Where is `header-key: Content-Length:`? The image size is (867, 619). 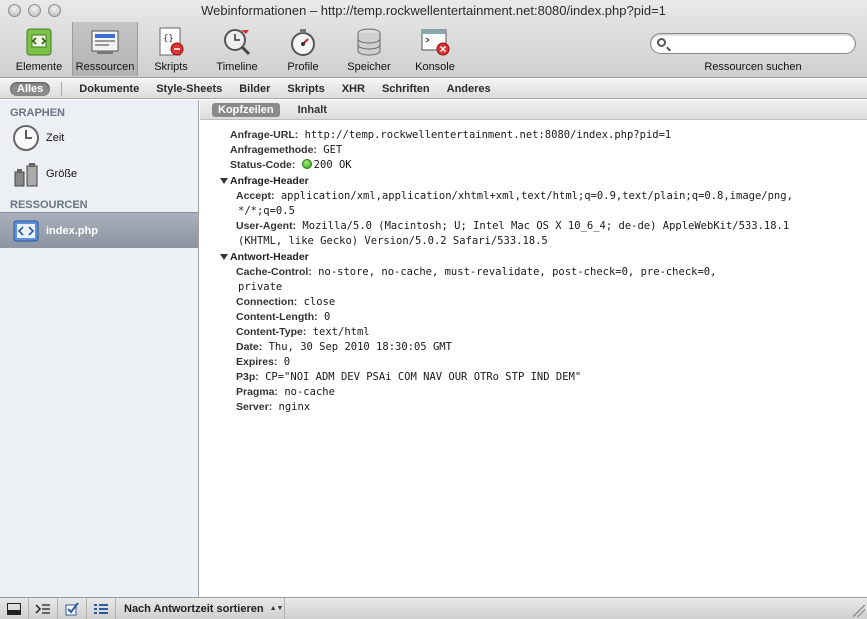 header-key: Content-Length: is located at coordinates (277, 317).